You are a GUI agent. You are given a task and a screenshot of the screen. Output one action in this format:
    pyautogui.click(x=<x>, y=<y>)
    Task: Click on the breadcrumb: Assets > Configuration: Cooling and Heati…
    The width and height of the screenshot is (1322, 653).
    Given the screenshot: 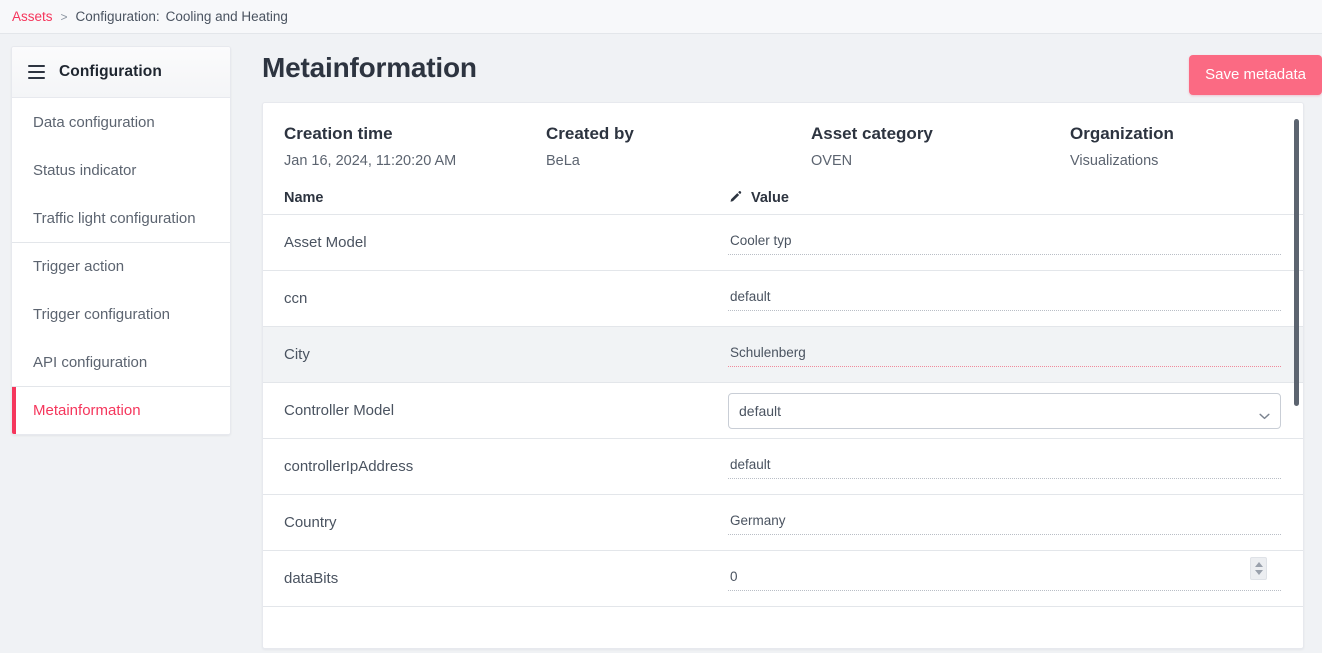 What is the action you would take?
    pyautogui.click(x=661, y=17)
    